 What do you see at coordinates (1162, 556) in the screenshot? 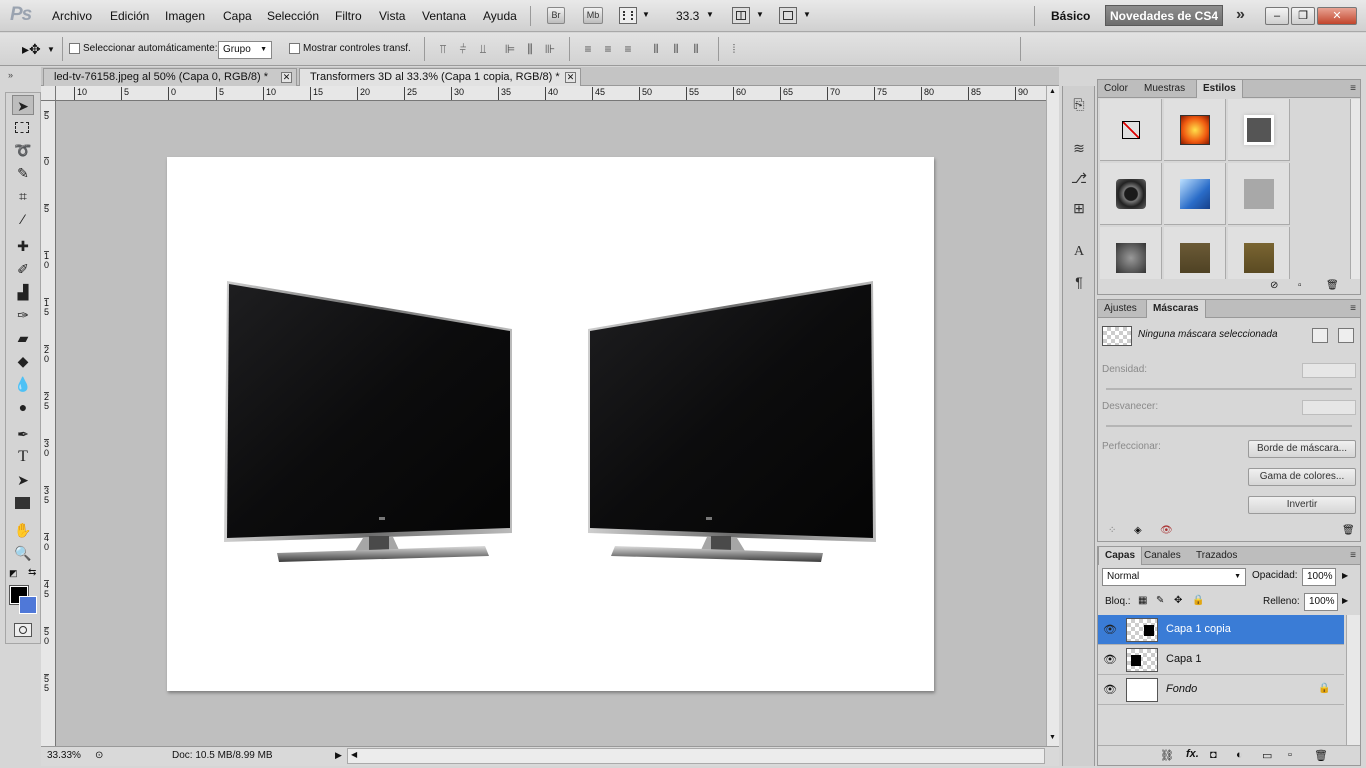
I see `tab-canales: Canales` at bounding box center [1162, 556].